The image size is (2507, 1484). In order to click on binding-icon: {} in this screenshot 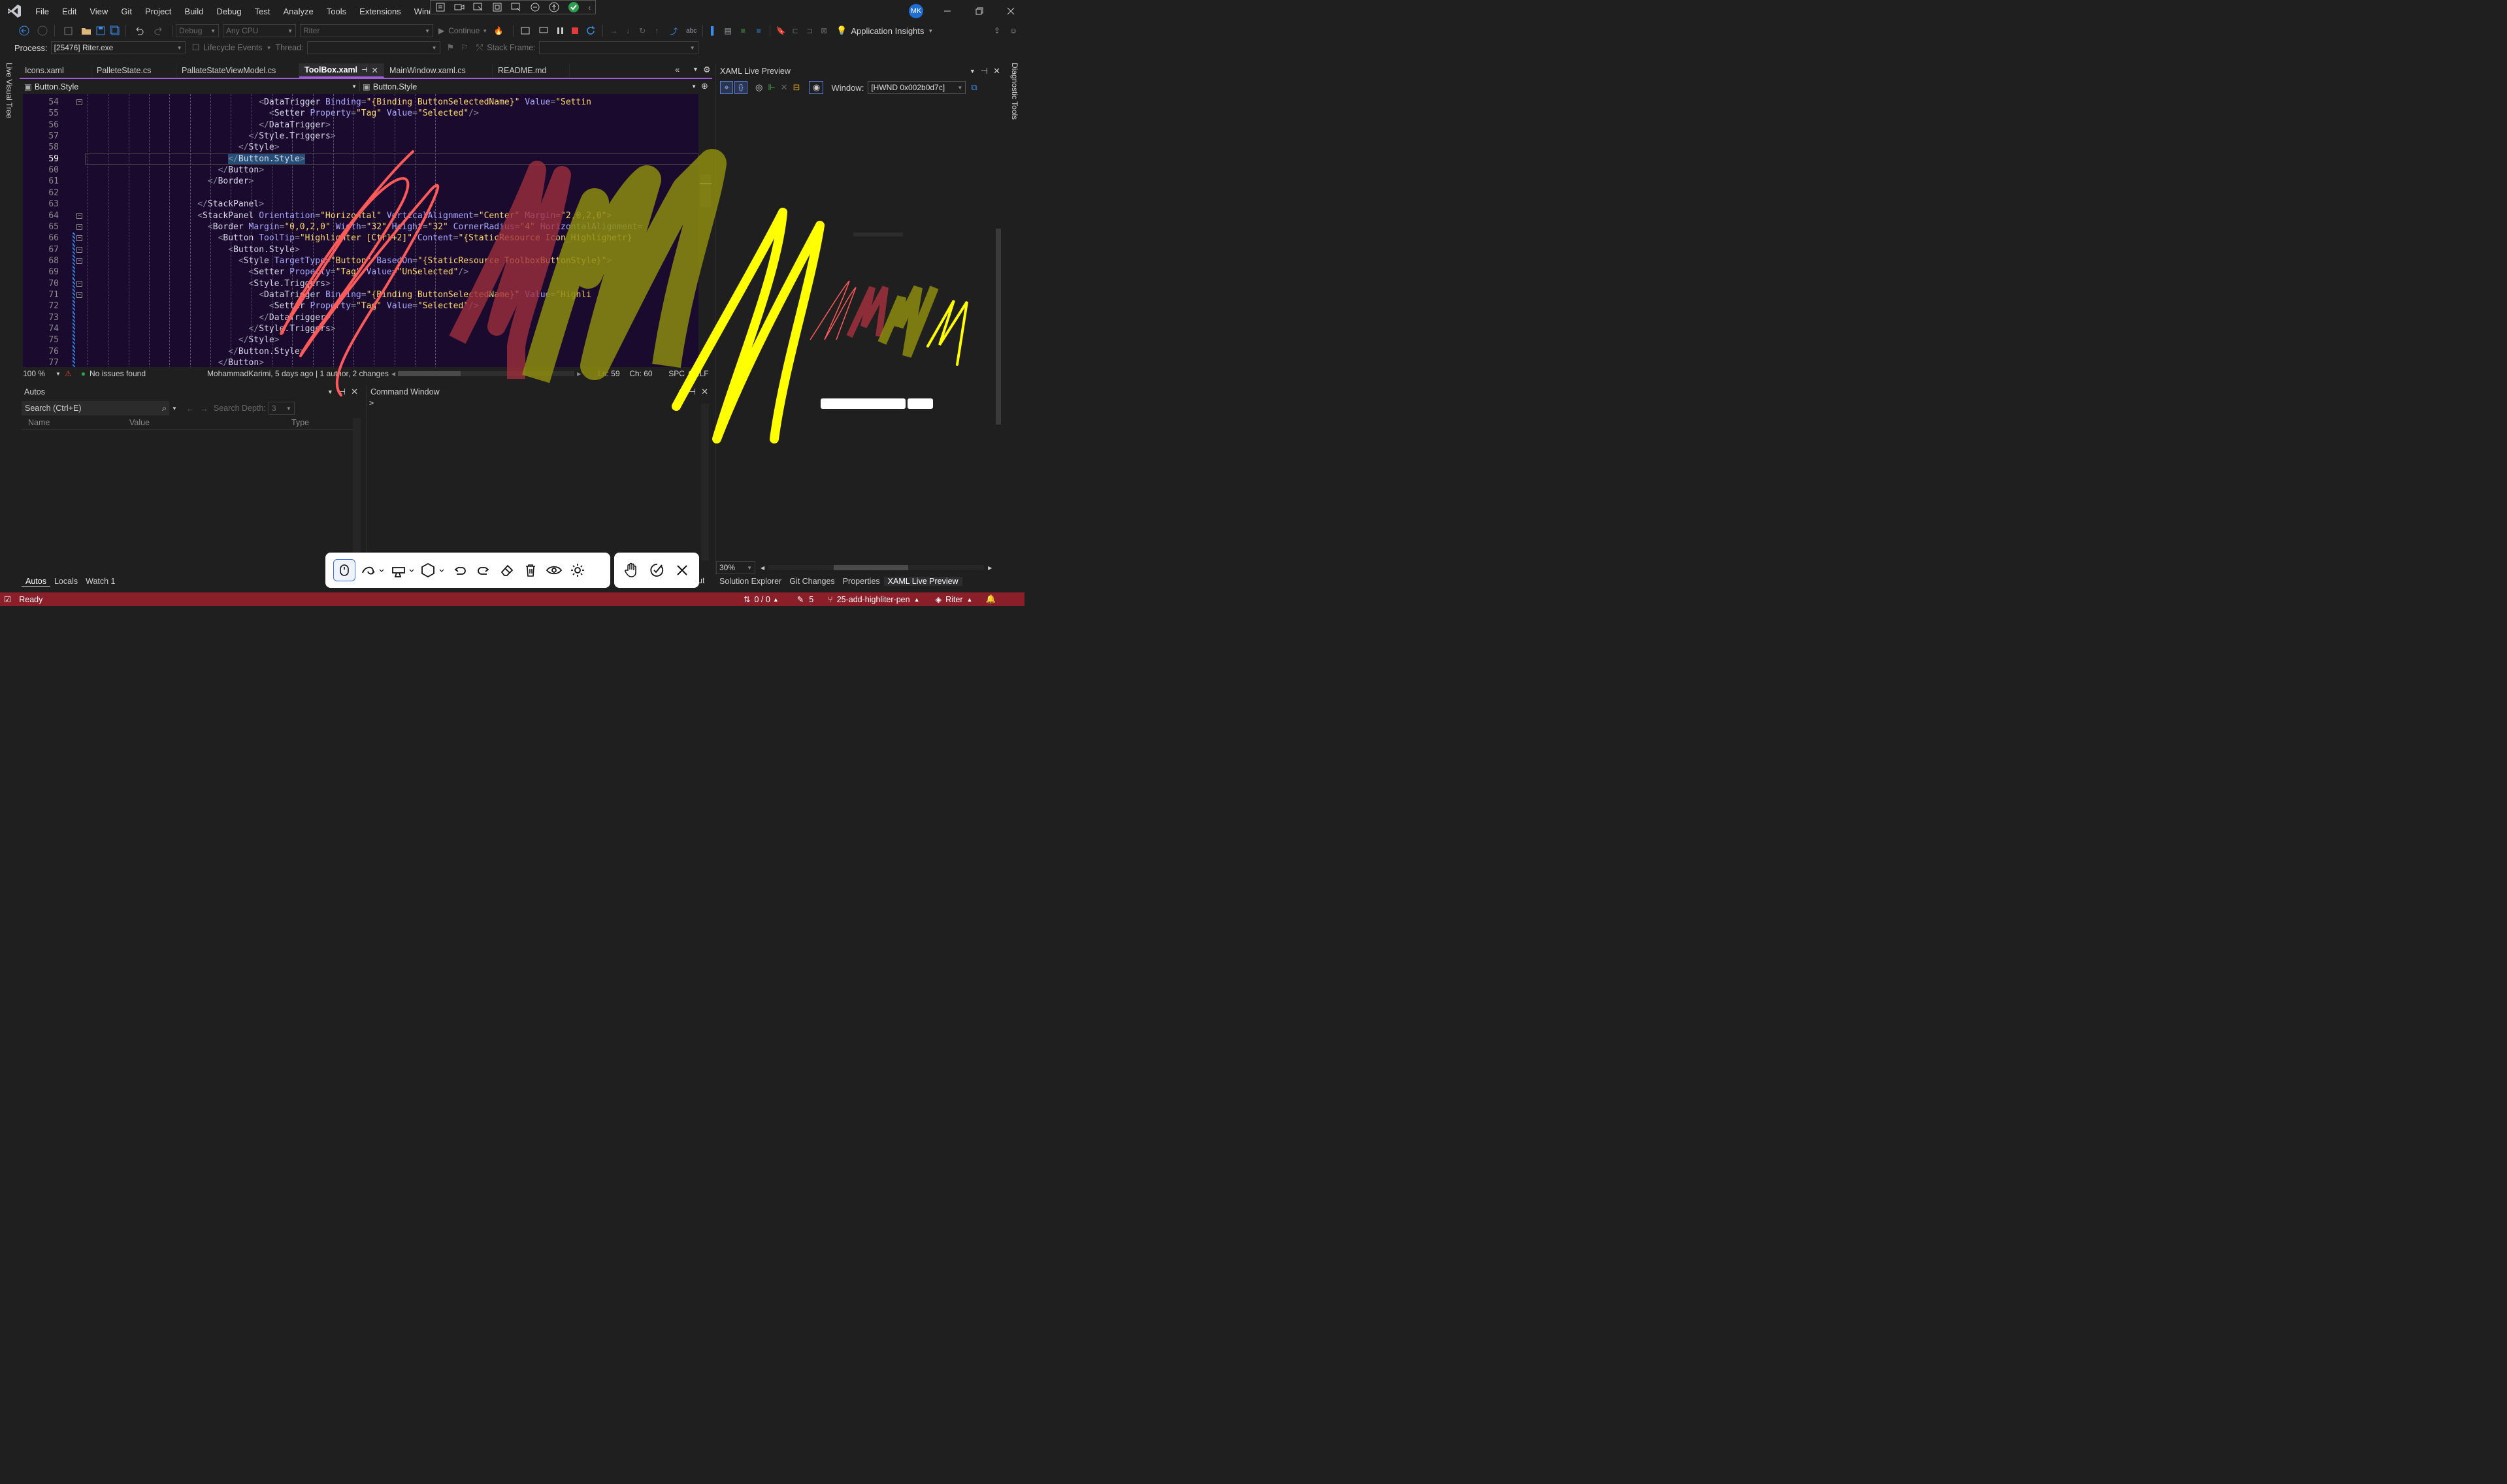, I will do `click(740, 87)`.